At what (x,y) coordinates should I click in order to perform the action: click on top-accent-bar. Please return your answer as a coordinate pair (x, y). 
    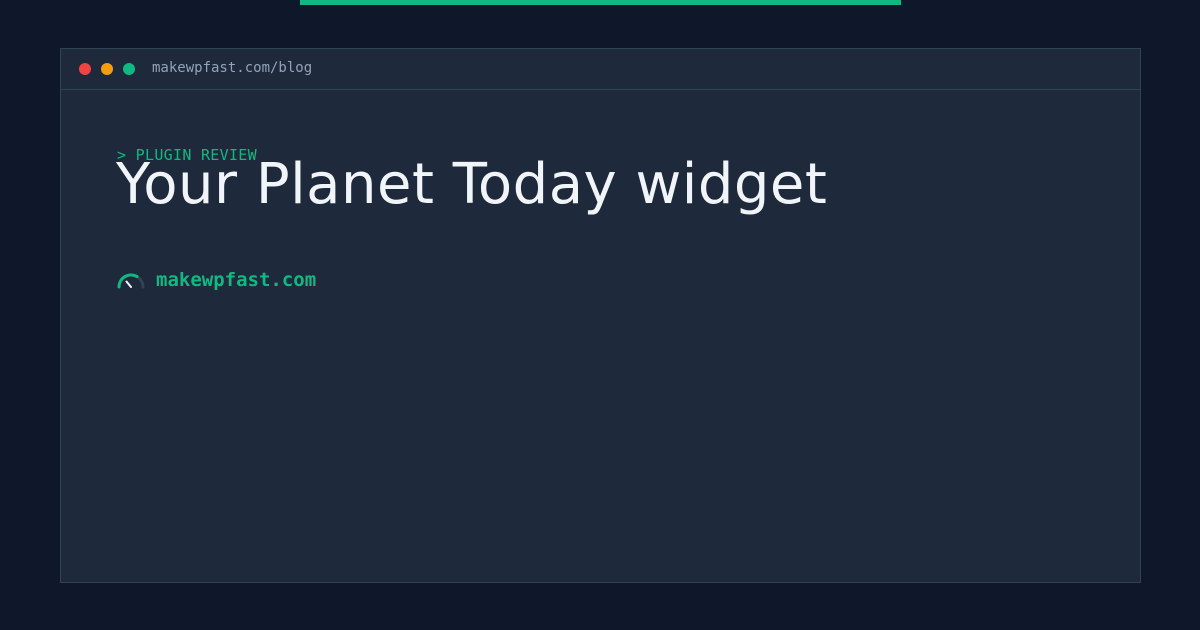
    Looking at the image, I should click on (600, 2).